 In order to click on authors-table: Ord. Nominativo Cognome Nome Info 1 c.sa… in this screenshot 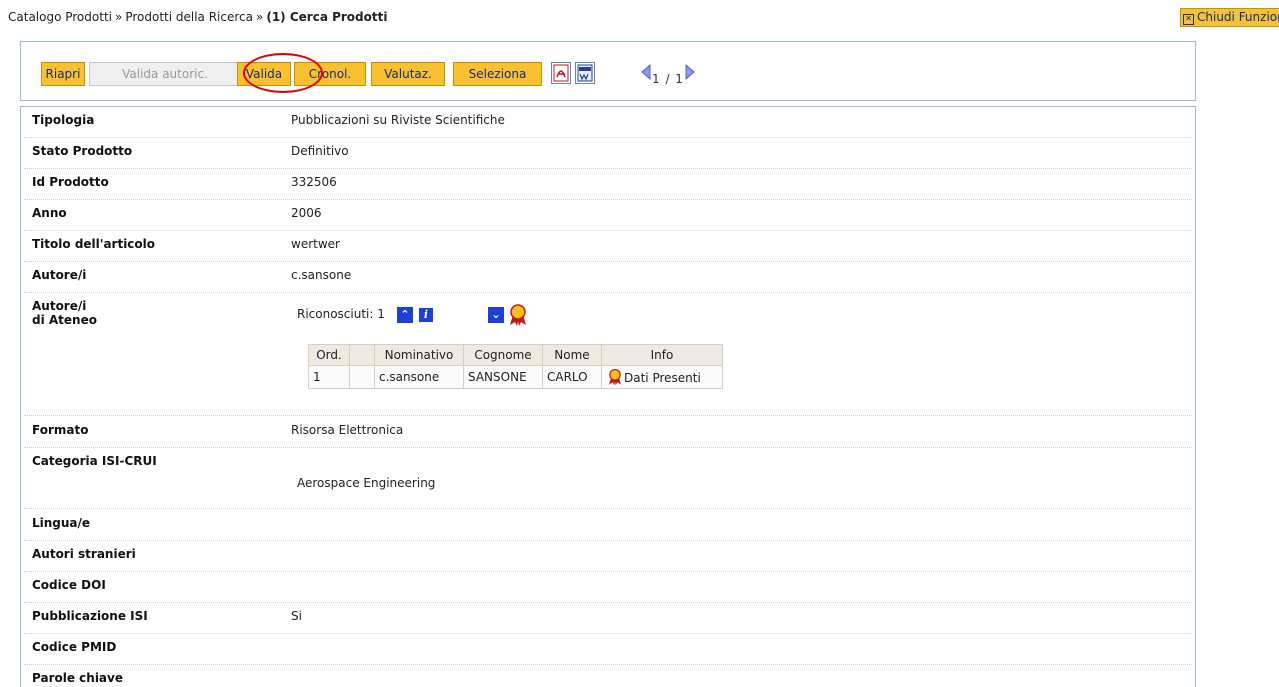, I will do `click(515, 366)`.